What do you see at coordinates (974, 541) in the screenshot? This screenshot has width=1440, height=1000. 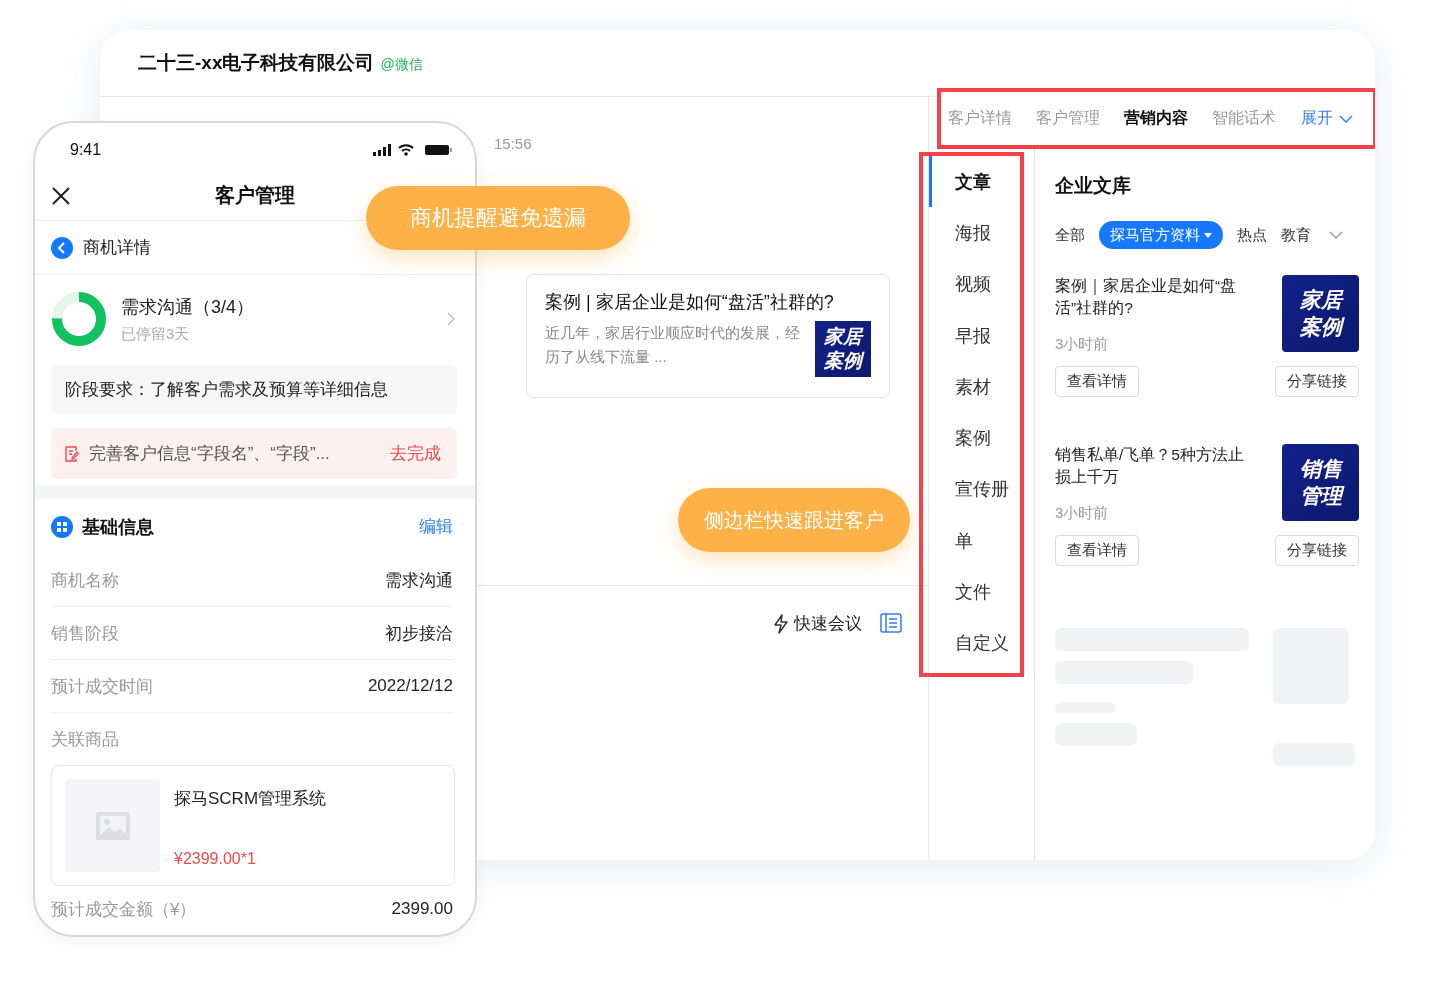 I see `sidebar-item: 单` at bounding box center [974, 541].